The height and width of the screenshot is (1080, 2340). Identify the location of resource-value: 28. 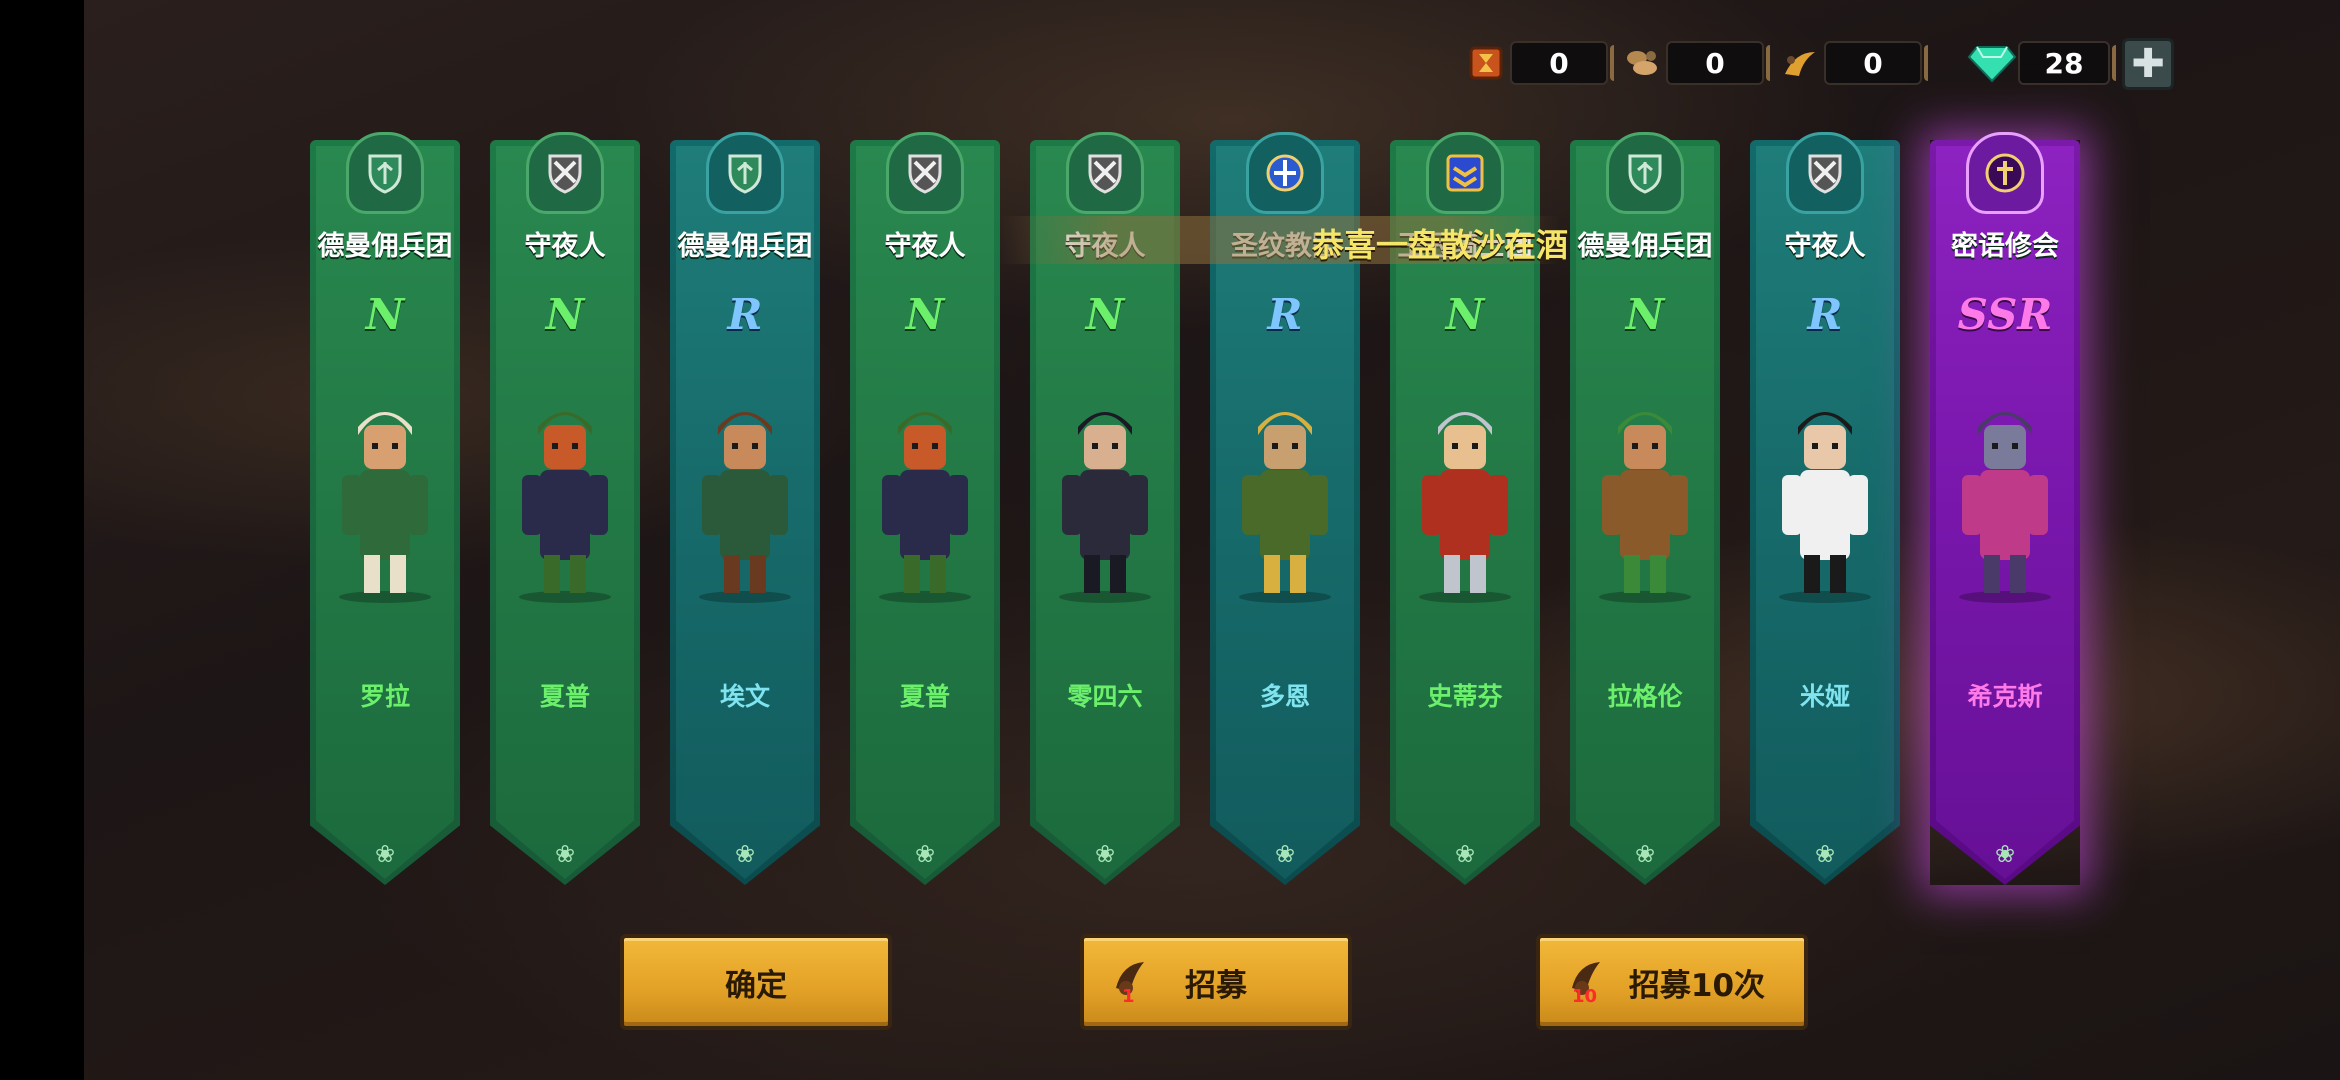
(2064, 63).